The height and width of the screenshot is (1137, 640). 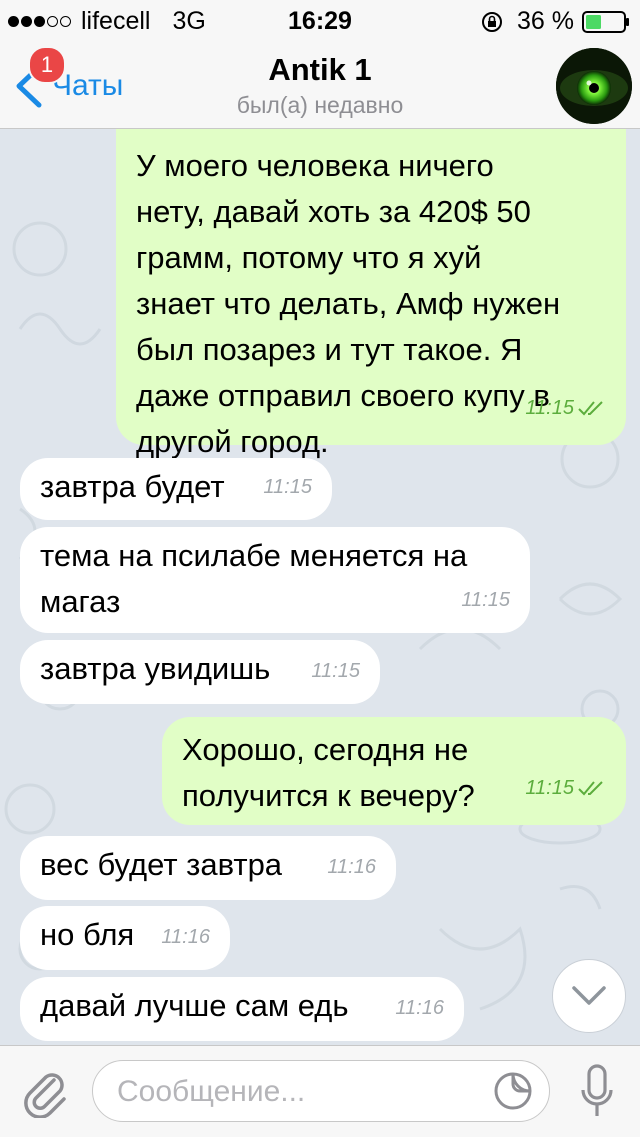 I want to click on chat-title: Antik 1, so click(x=320, y=70).